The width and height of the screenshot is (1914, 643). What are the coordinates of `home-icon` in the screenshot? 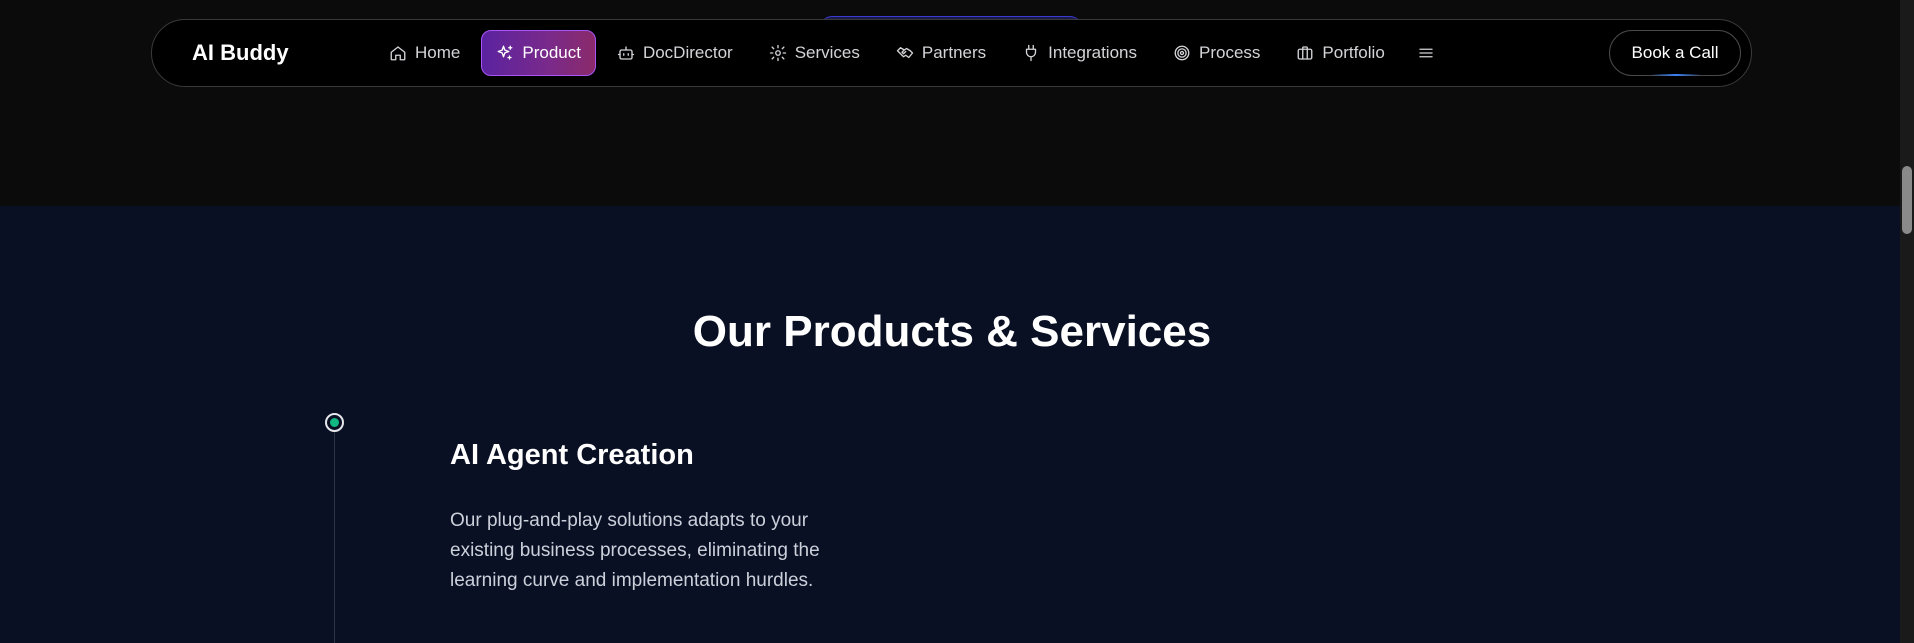 It's located at (398, 53).